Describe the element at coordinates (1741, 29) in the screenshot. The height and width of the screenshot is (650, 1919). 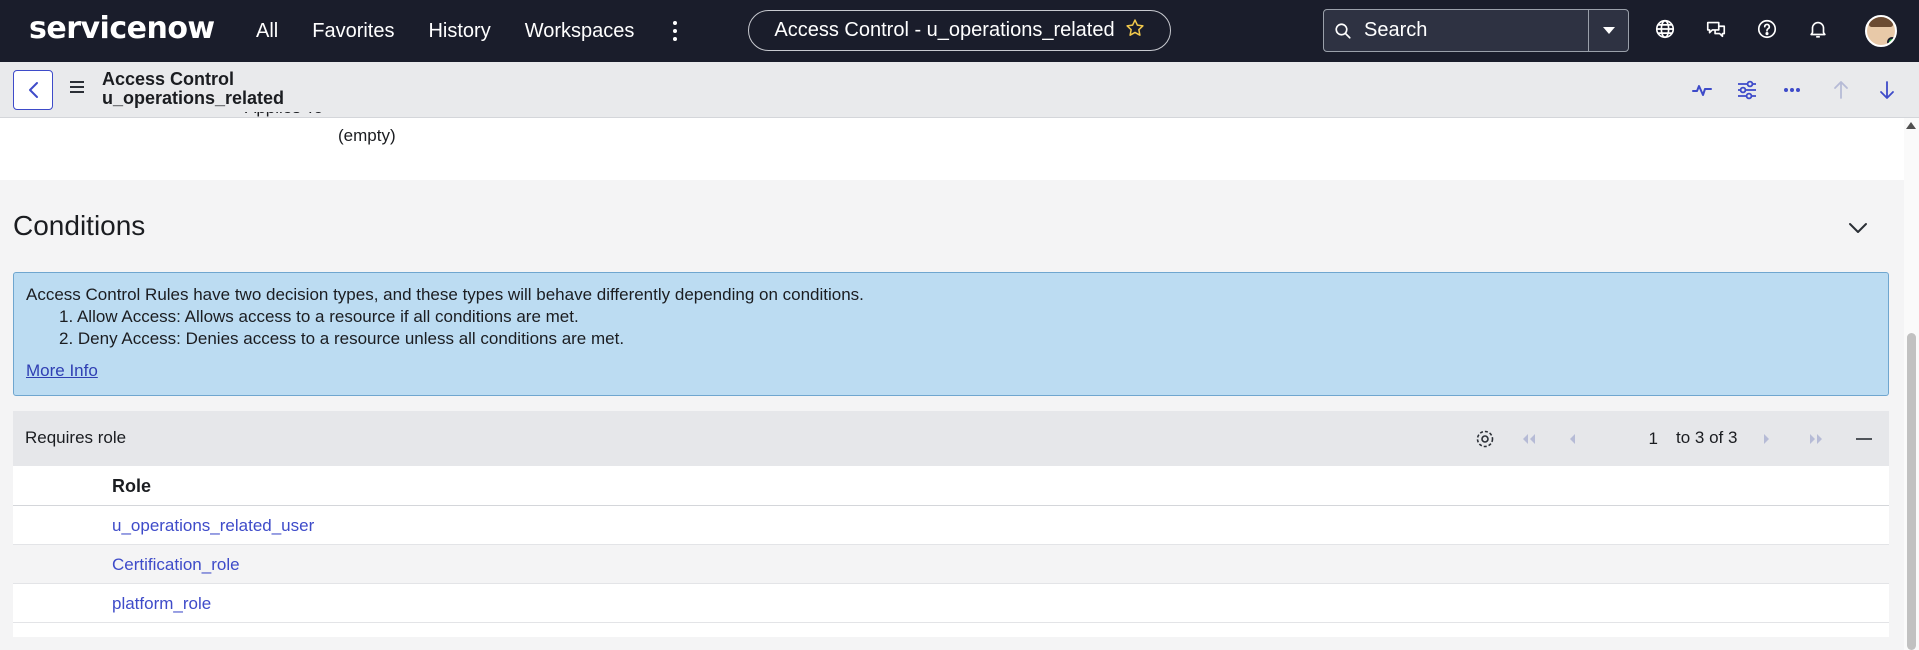
I see `top-icons` at that location.